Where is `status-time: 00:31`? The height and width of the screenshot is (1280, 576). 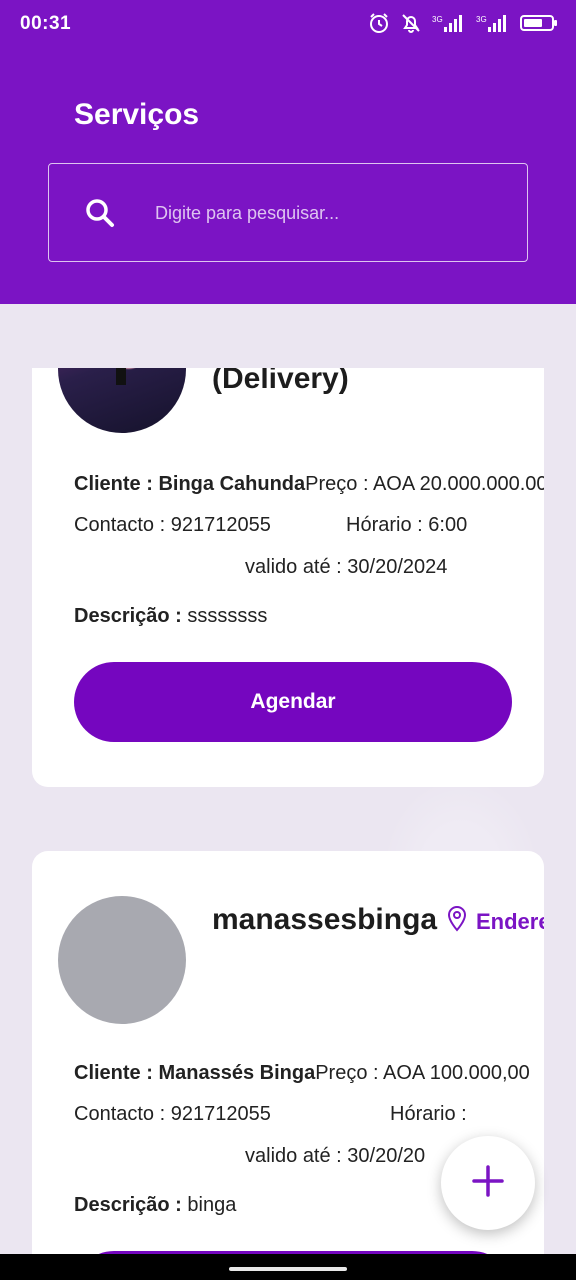
status-time: 00:31 is located at coordinates (46, 23).